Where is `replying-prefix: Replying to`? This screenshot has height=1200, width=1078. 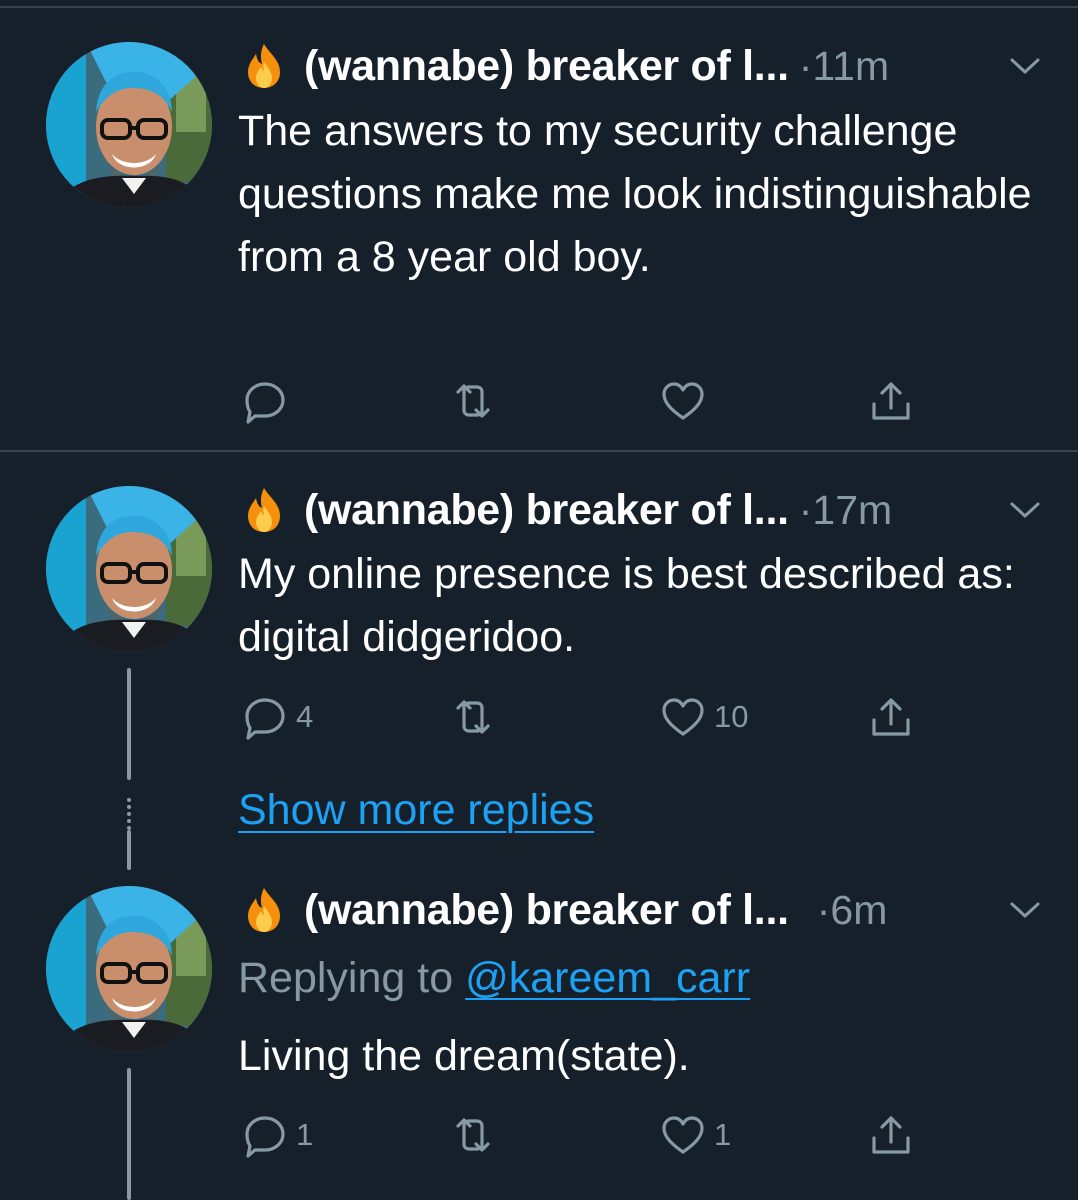 replying-prefix: Replying to is located at coordinates (346, 978).